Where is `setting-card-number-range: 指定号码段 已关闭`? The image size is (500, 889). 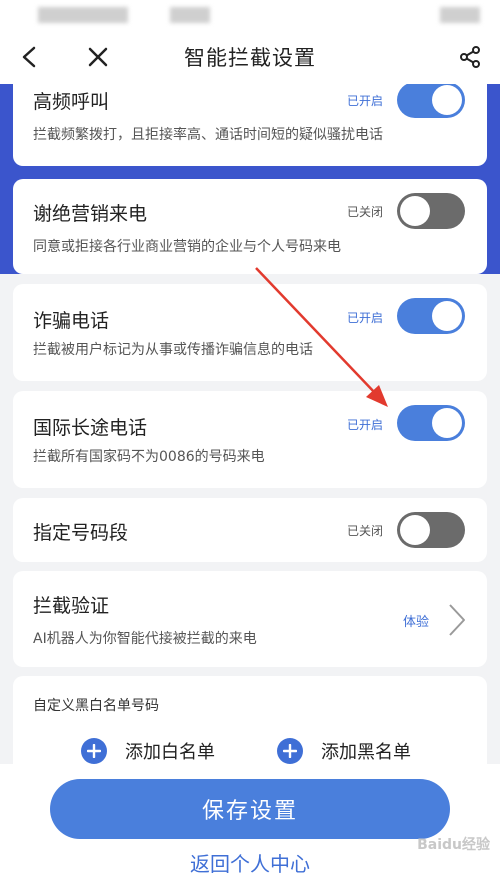 setting-card-number-range: 指定号码段 已关闭 is located at coordinates (250, 530).